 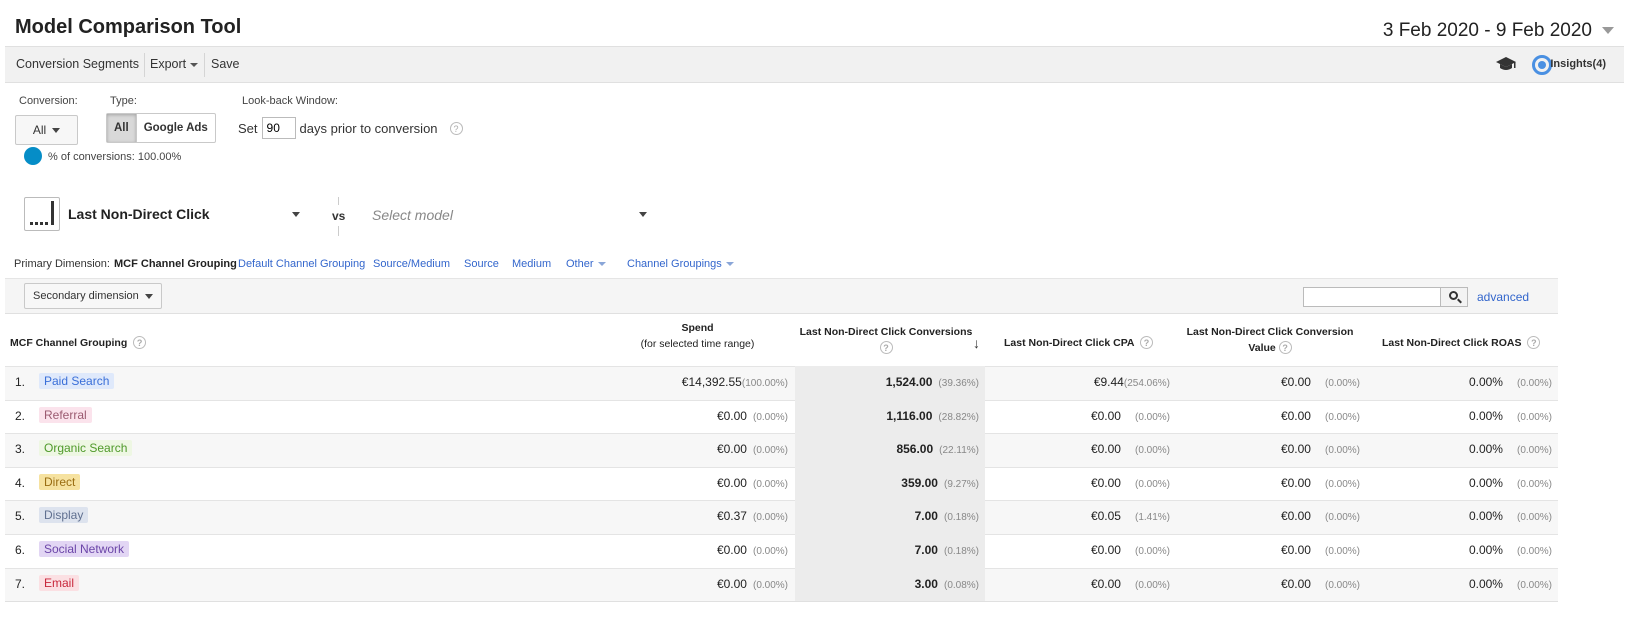 What do you see at coordinates (139, 214) in the screenshot?
I see `primary-model-select: Last Non-Direct Click` at bounding box center [139, 214].